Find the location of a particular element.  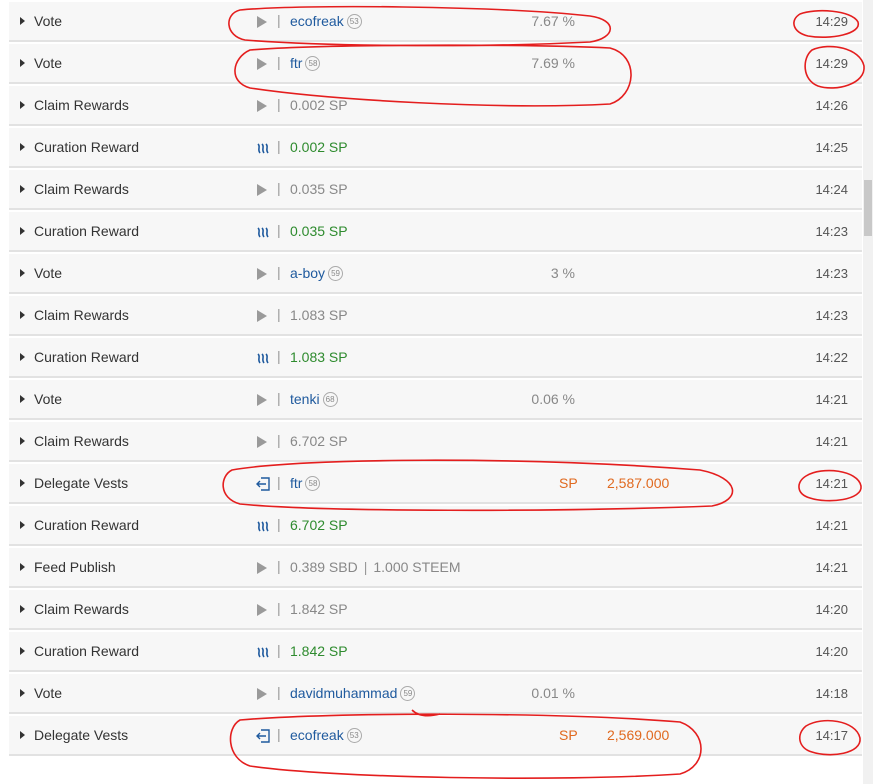

reputation-badge: 58 is located at coordinates (313, 63).